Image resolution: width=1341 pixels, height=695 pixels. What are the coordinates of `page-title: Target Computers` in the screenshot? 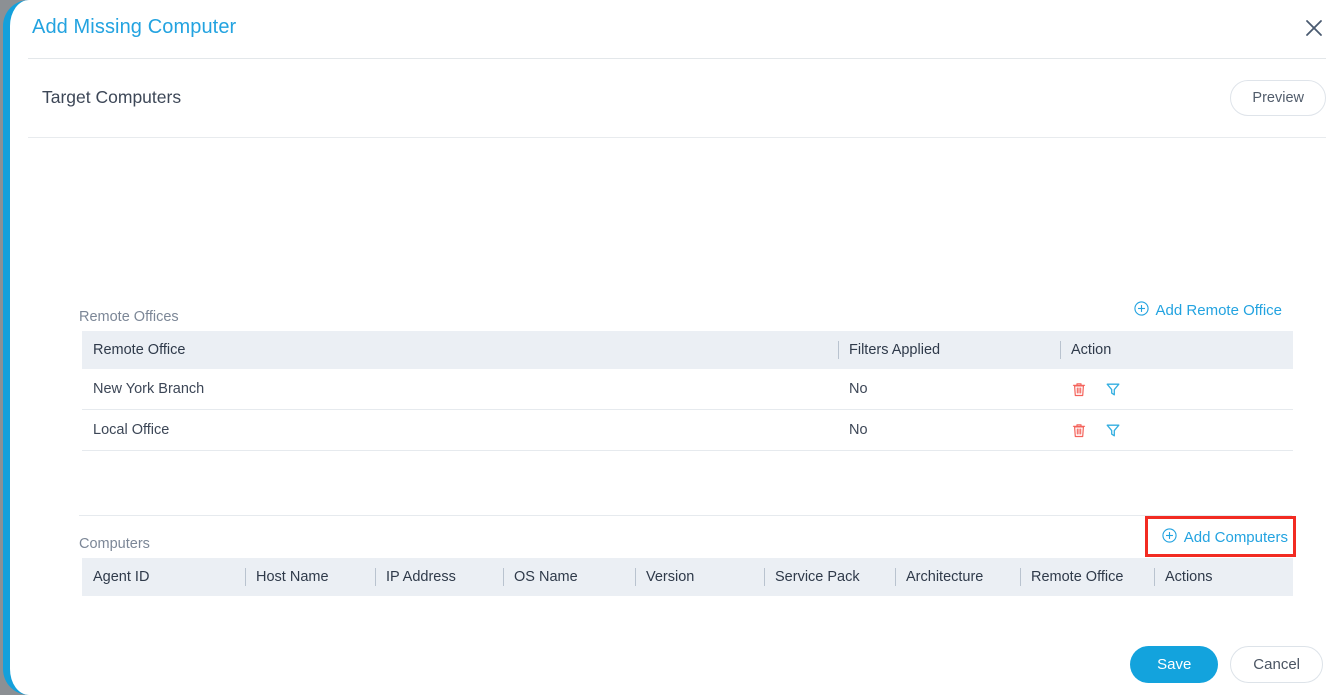 It's located at (112, 97).